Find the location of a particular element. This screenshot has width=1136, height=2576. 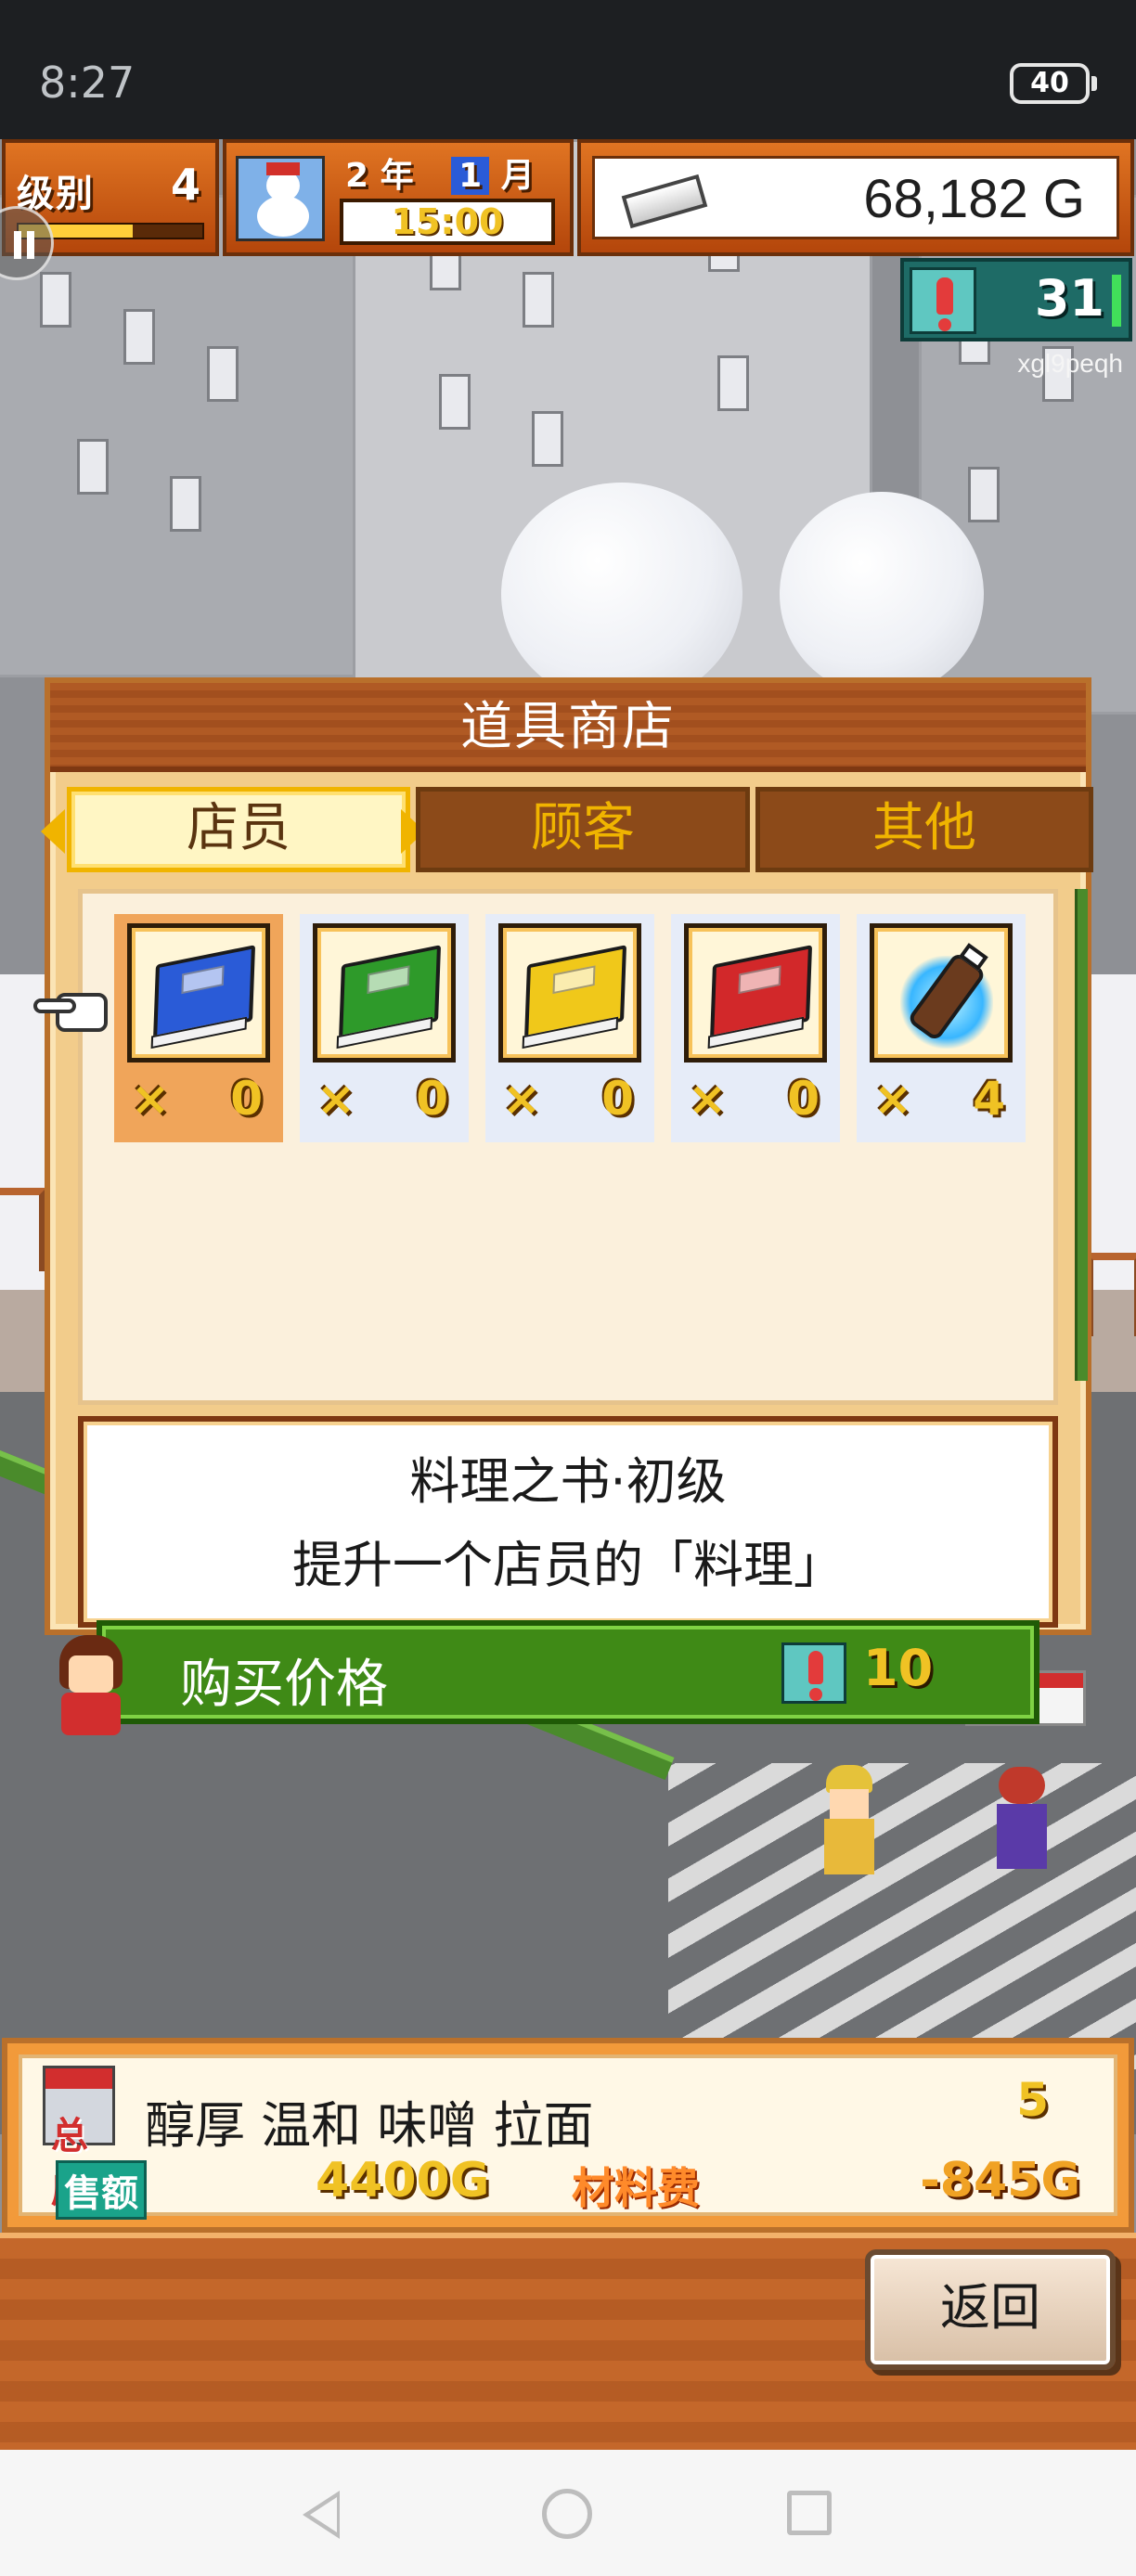

game-clock: 15:00 is located at coordinates (447, 222).